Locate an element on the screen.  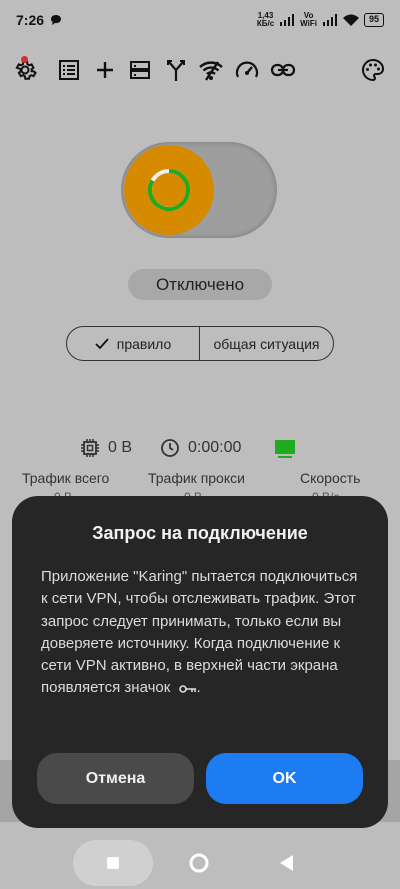
list-button is located at coordinates (69, 70).